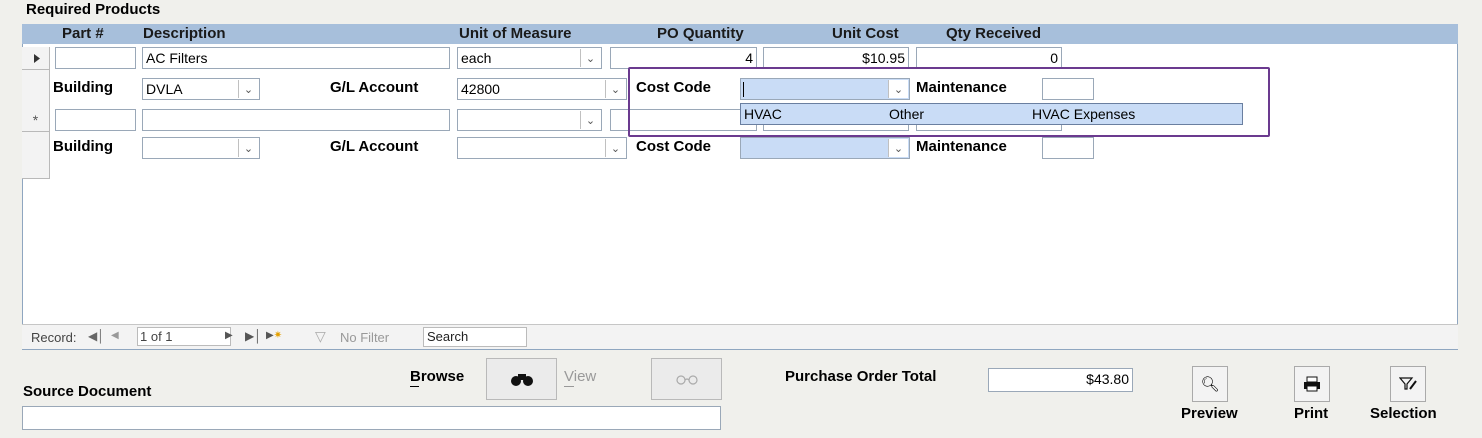 The width and height of the screenshot is (1482, 438). What do you see at coordinates (164, 89) in the screenshot?
I see `building-value: DVLA` at bounding box center [164, 89].